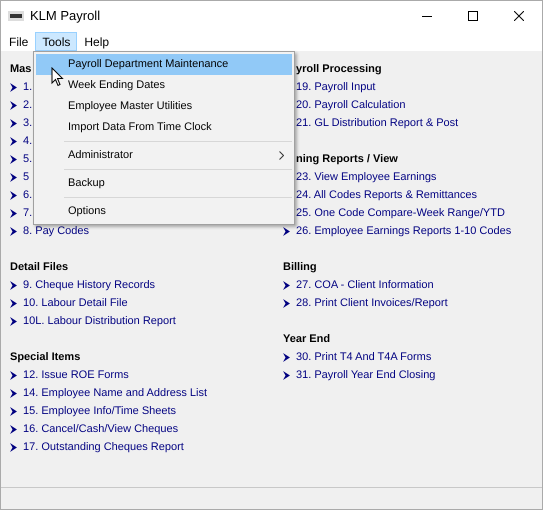 Image resolution: width=543 pixels, height=510 pixels. I want to click on menu-link: 7., so click(27, 213).